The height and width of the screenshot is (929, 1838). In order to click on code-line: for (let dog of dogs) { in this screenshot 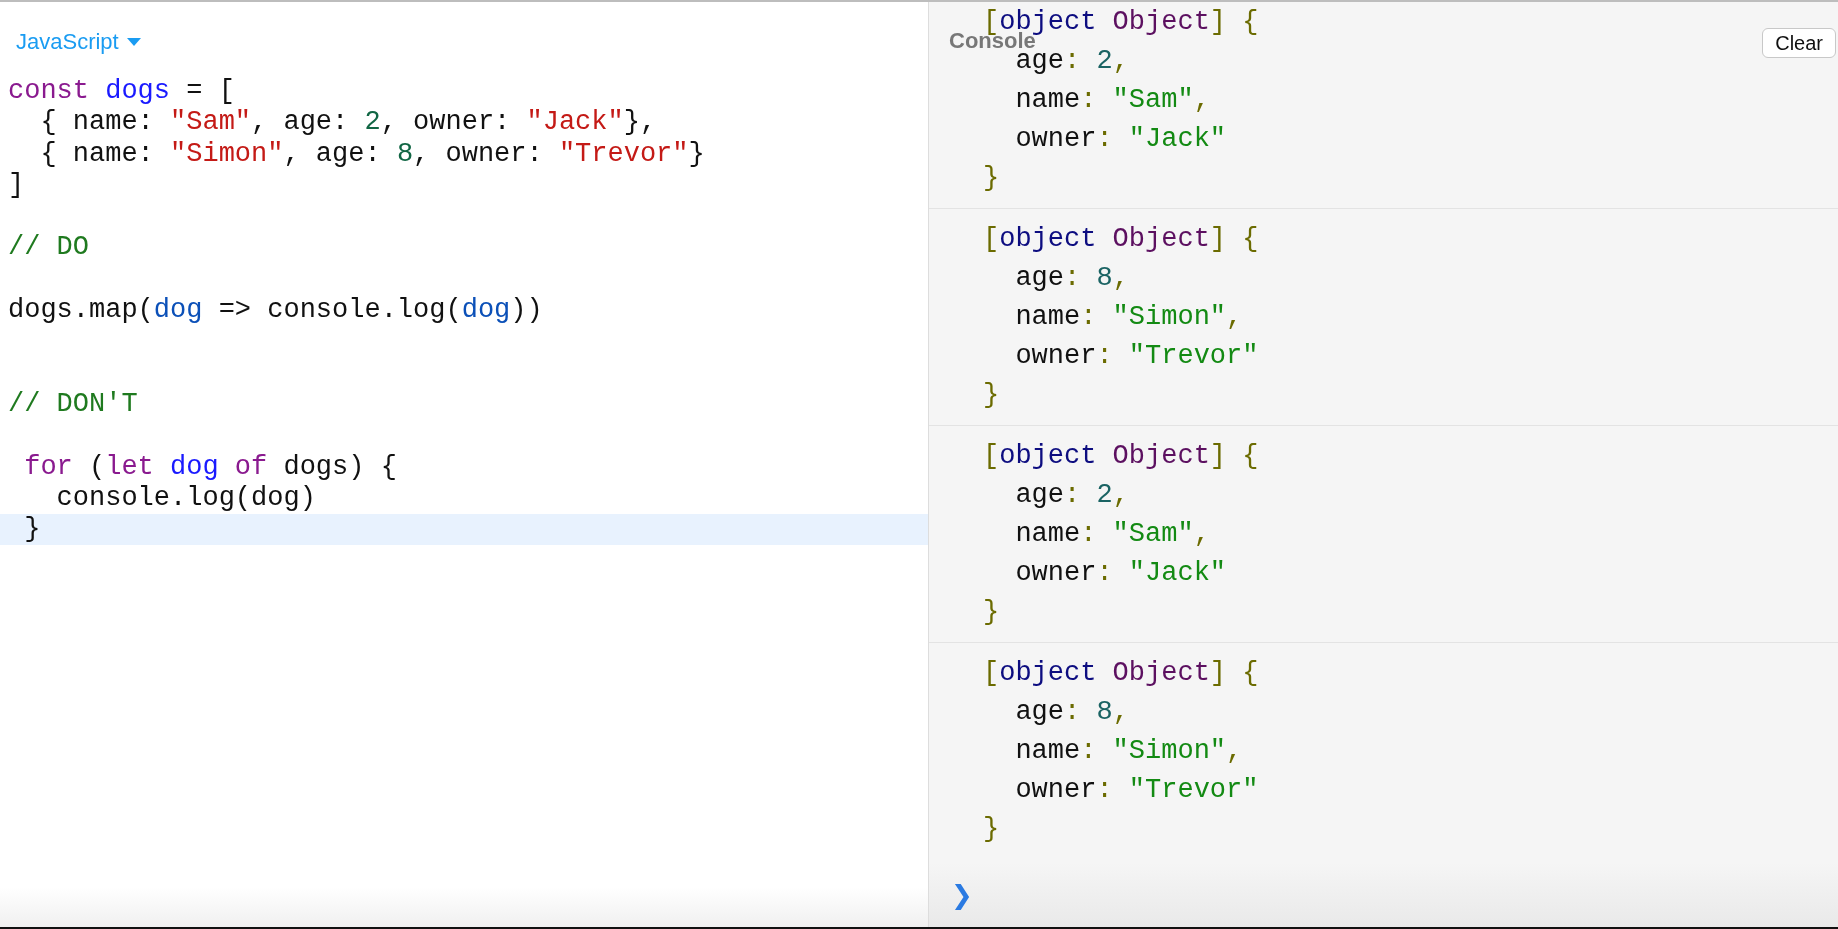, I will do `click(210, 467)`.